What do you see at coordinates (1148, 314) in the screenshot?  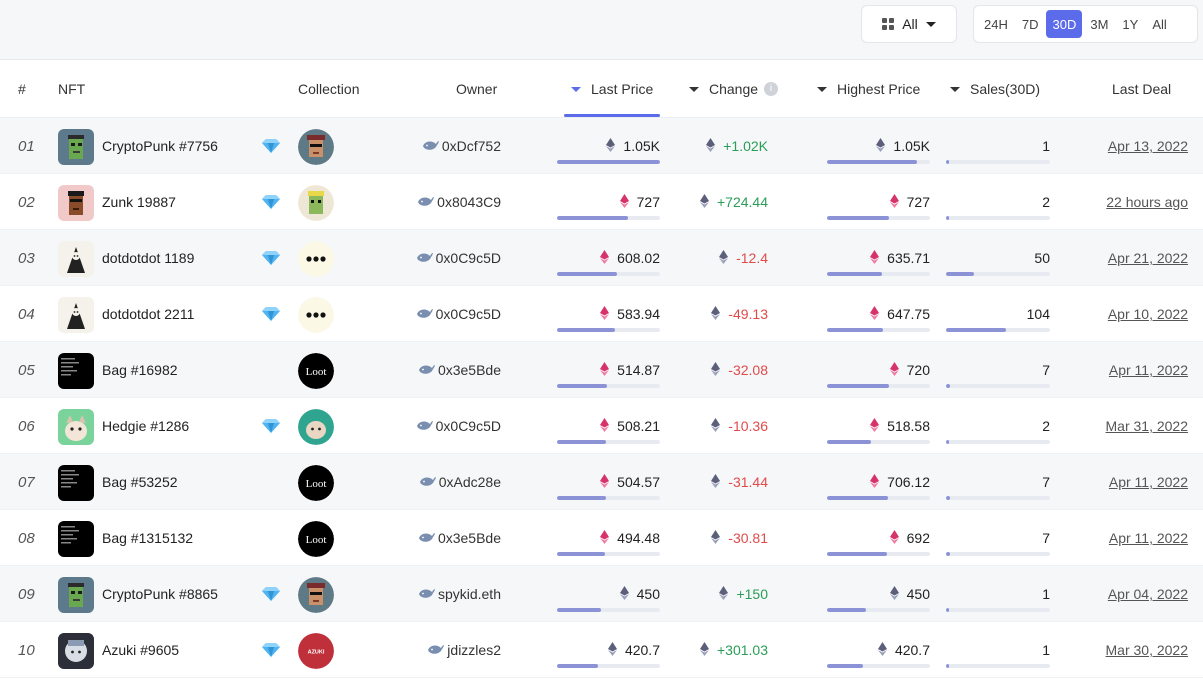 I see `last-deal-link: Apr 10, 2022` at bounding box center [1148, 314].